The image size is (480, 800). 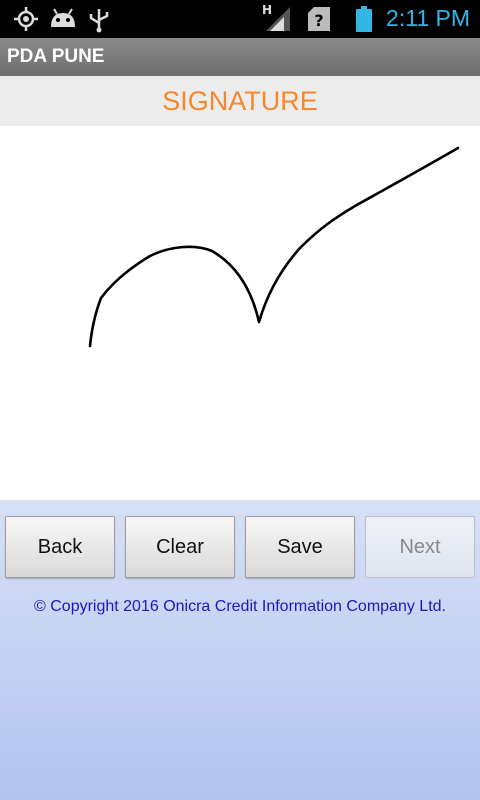 What do you see at coordinates (63, 17) in the screenshot?
I see `android-debug-icon` at bounding box center [63, 17].